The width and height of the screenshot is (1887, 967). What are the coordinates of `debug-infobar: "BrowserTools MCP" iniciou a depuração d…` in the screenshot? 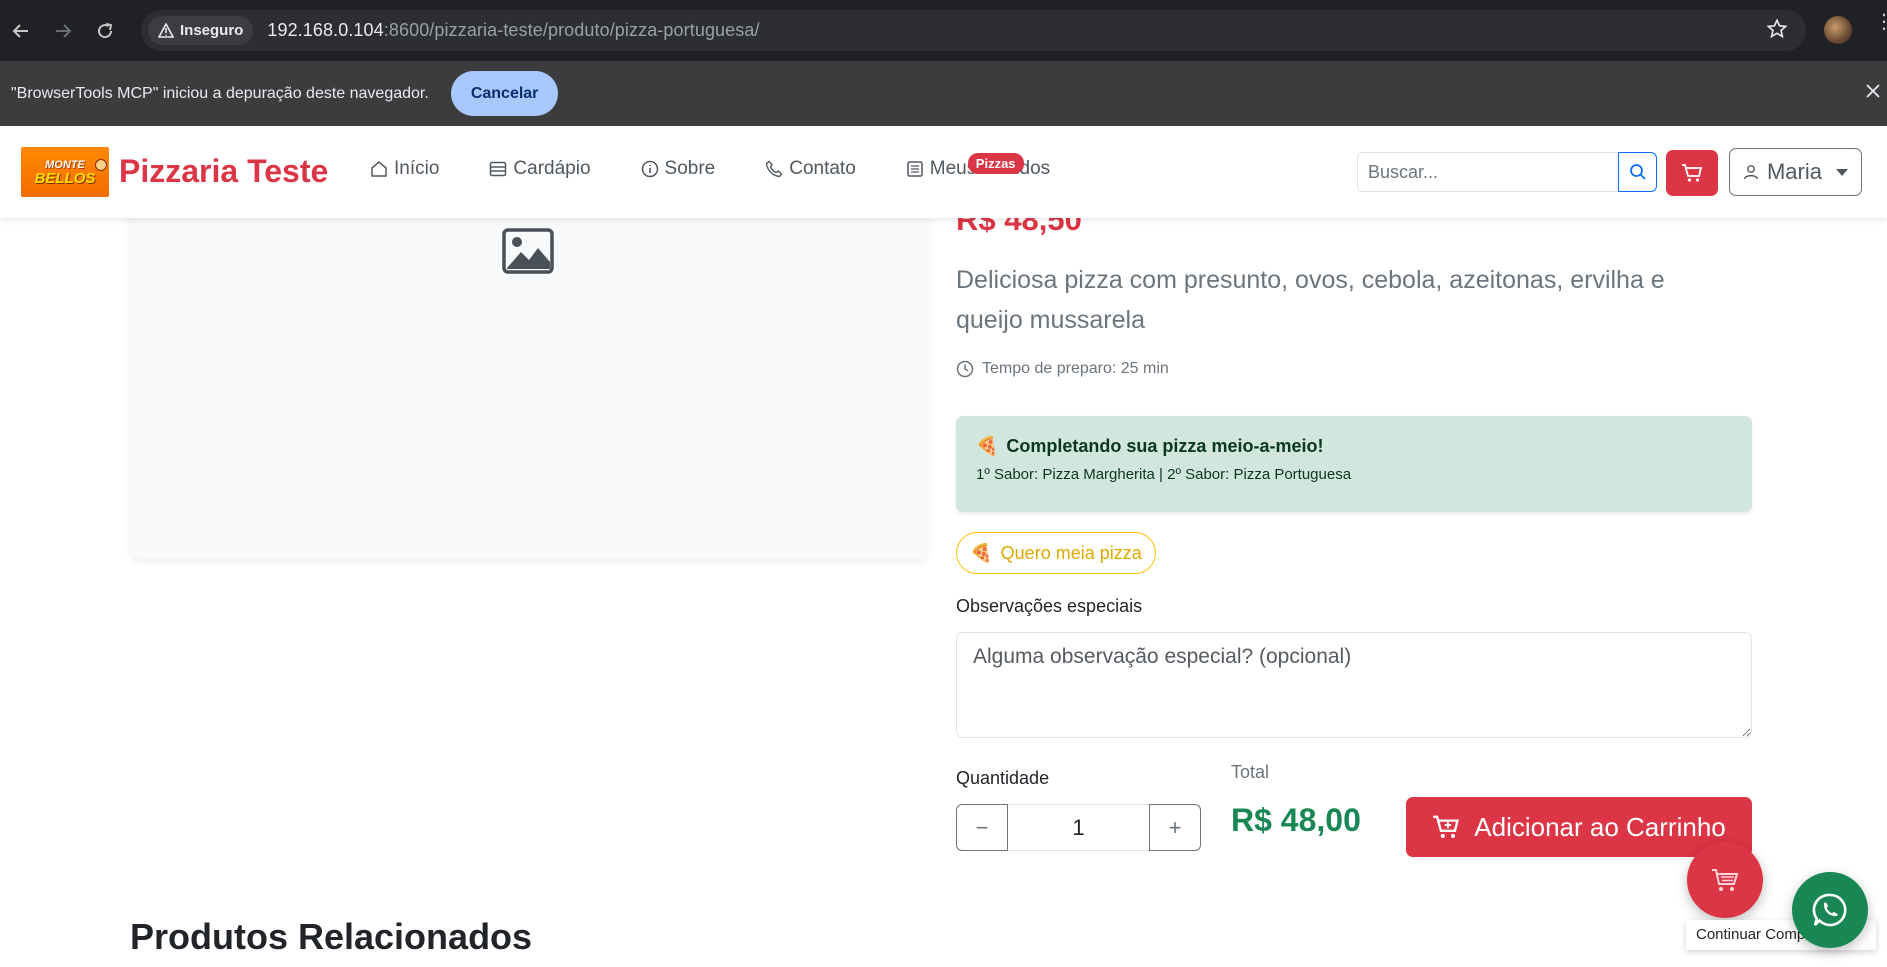 It's located at (943, 93).